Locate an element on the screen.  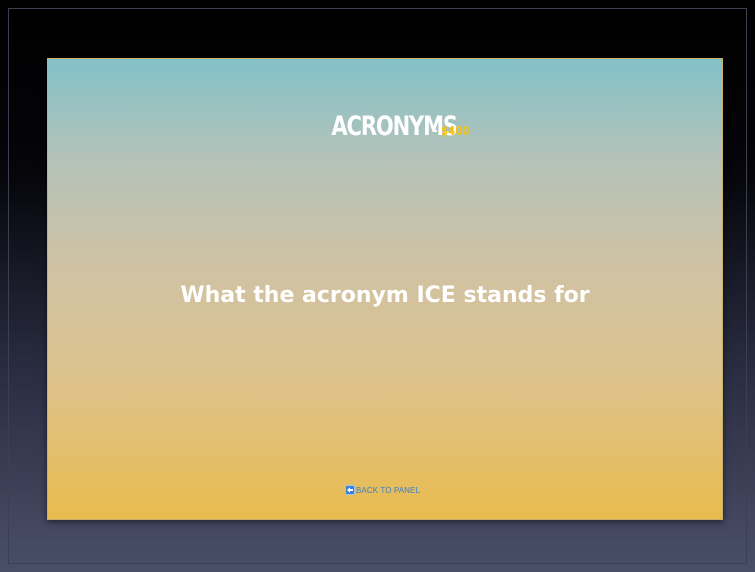
back-to-panel-label: BACK TO PANEL is located at coordinates (388, 490).